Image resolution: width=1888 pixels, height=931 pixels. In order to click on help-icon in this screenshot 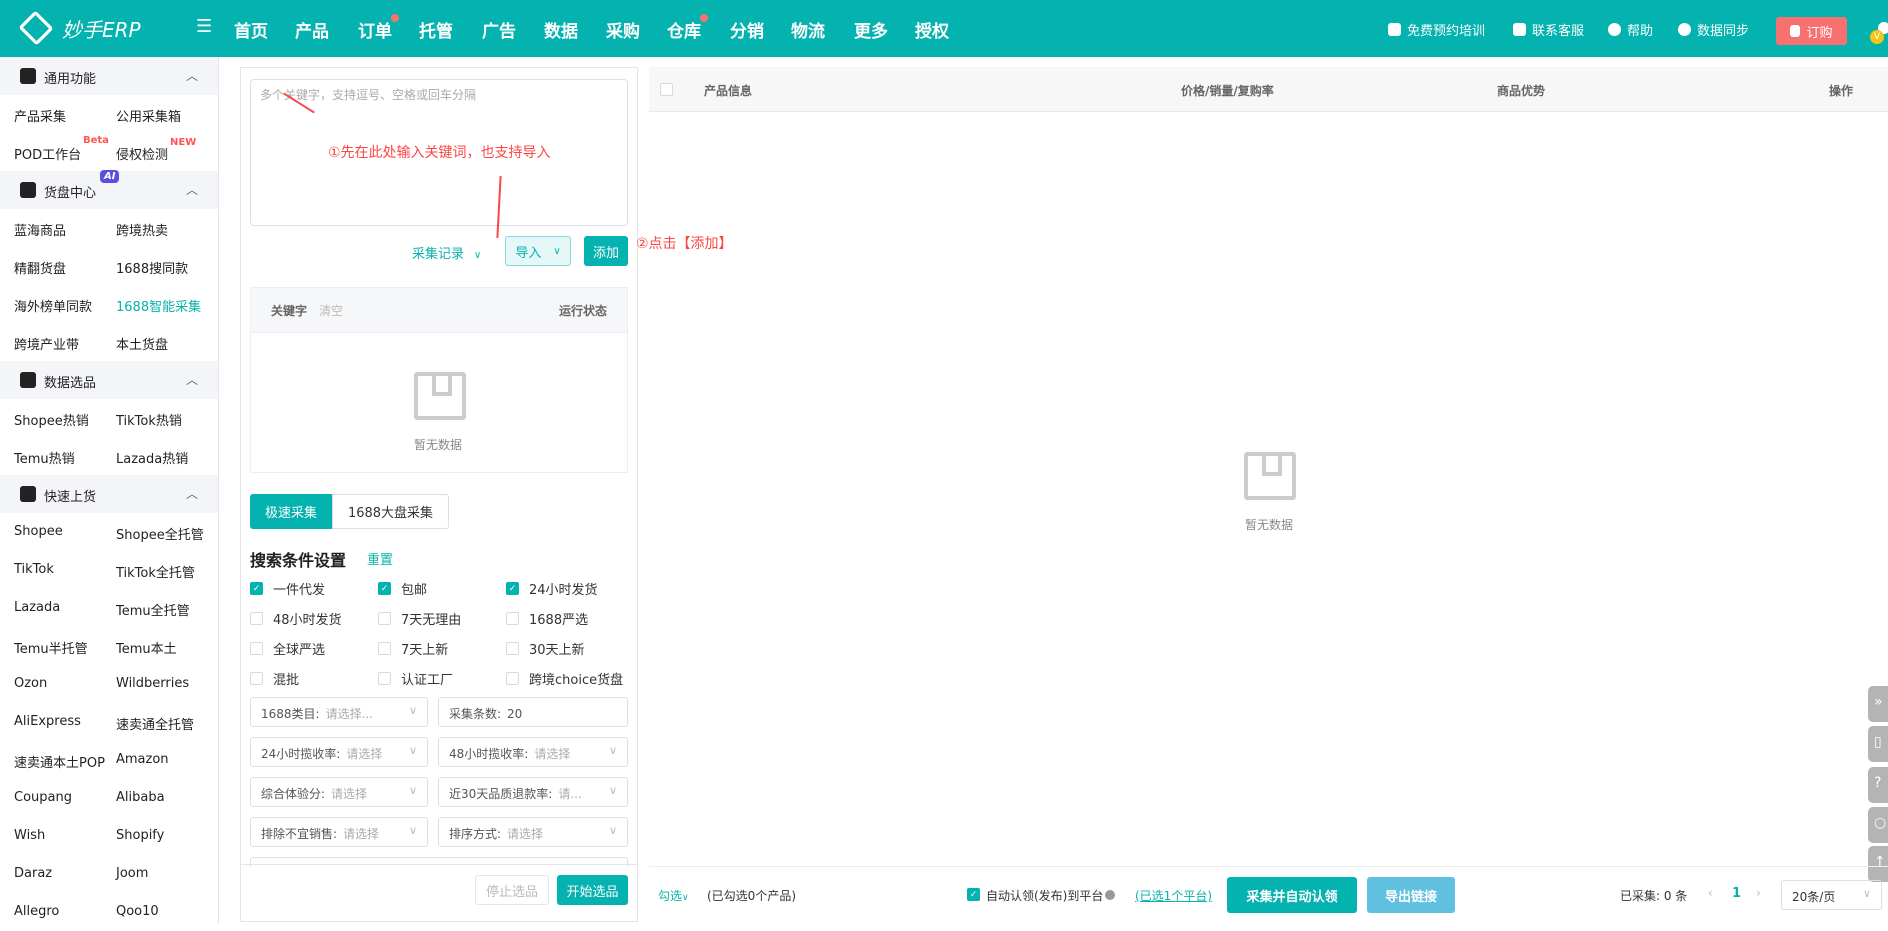, I will do `click(1110, 895)`.